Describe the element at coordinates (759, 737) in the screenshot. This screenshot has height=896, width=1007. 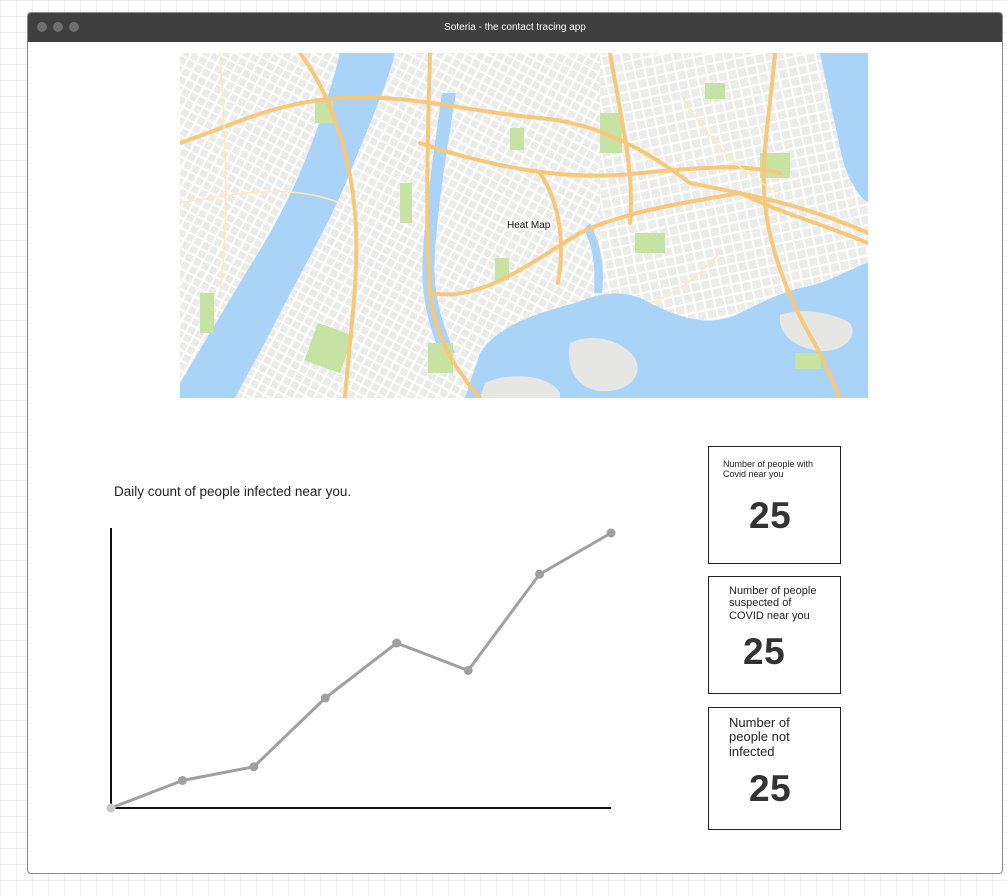
I see `not-infected-label: Number of people not infected` at that location.